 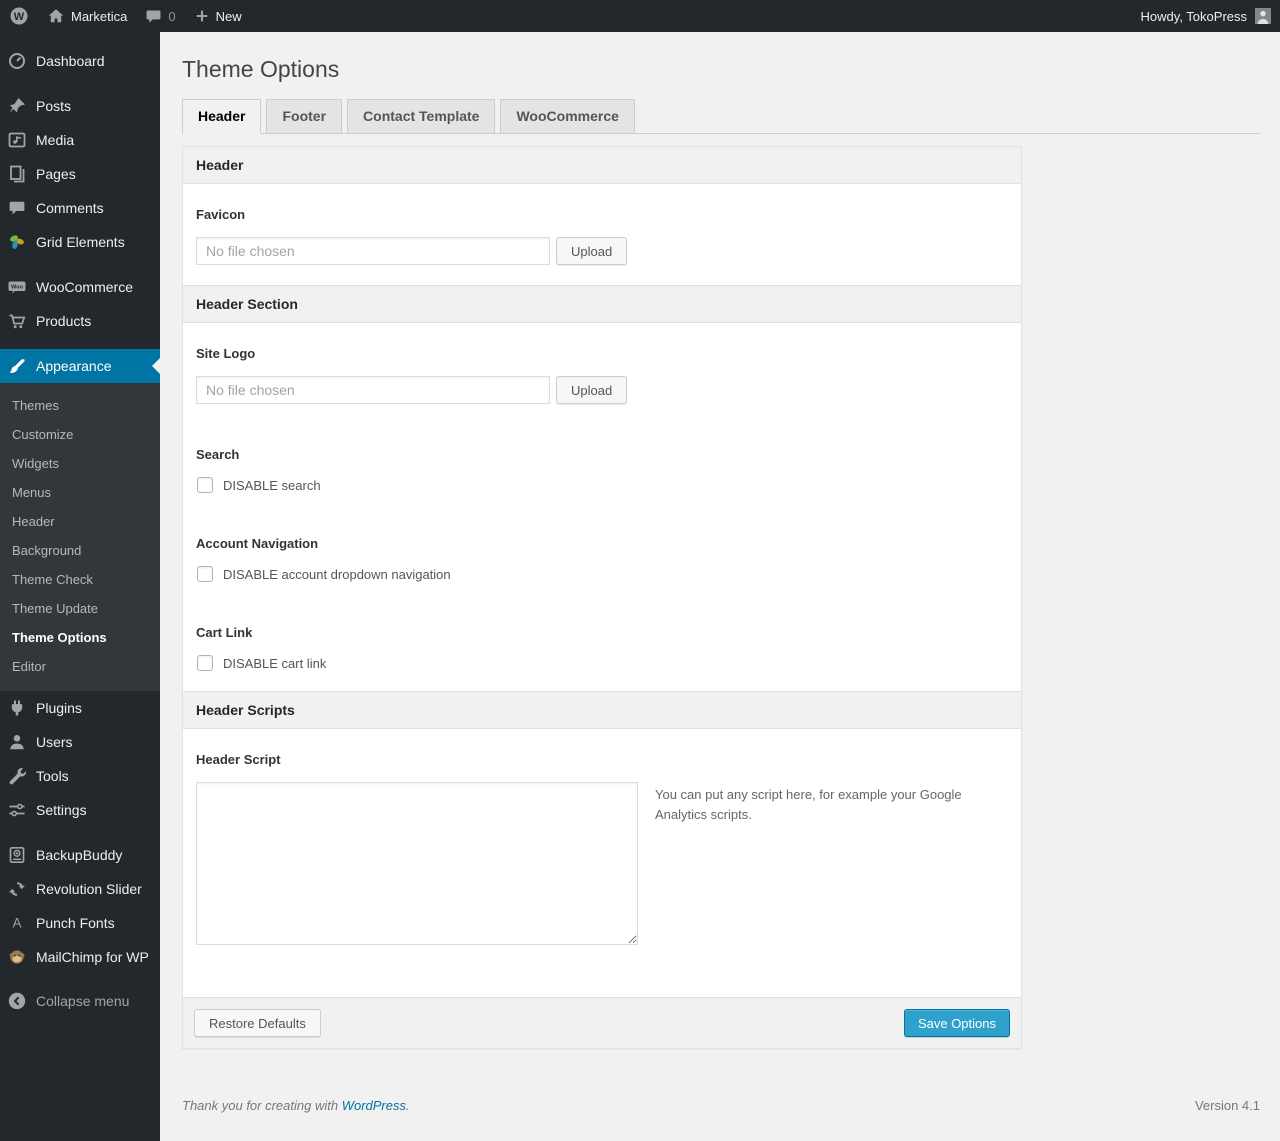 What do you see at coordinates (567, 116) in the screenshot?
I see `tab-woocommerce: WooCommerce` at bounding box center [567, 116].